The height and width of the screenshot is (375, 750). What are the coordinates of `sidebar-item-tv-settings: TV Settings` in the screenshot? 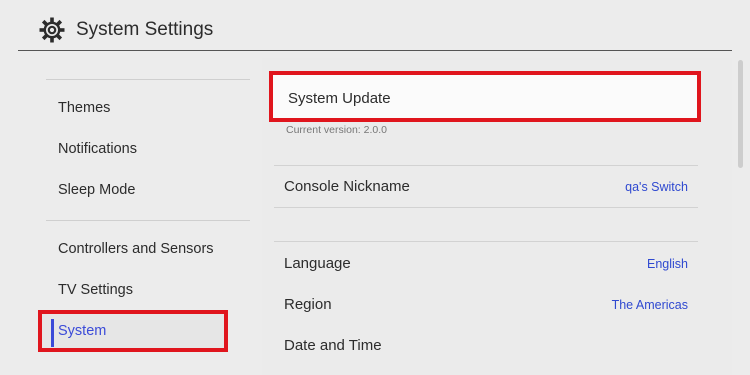 It's located at (95, 290).